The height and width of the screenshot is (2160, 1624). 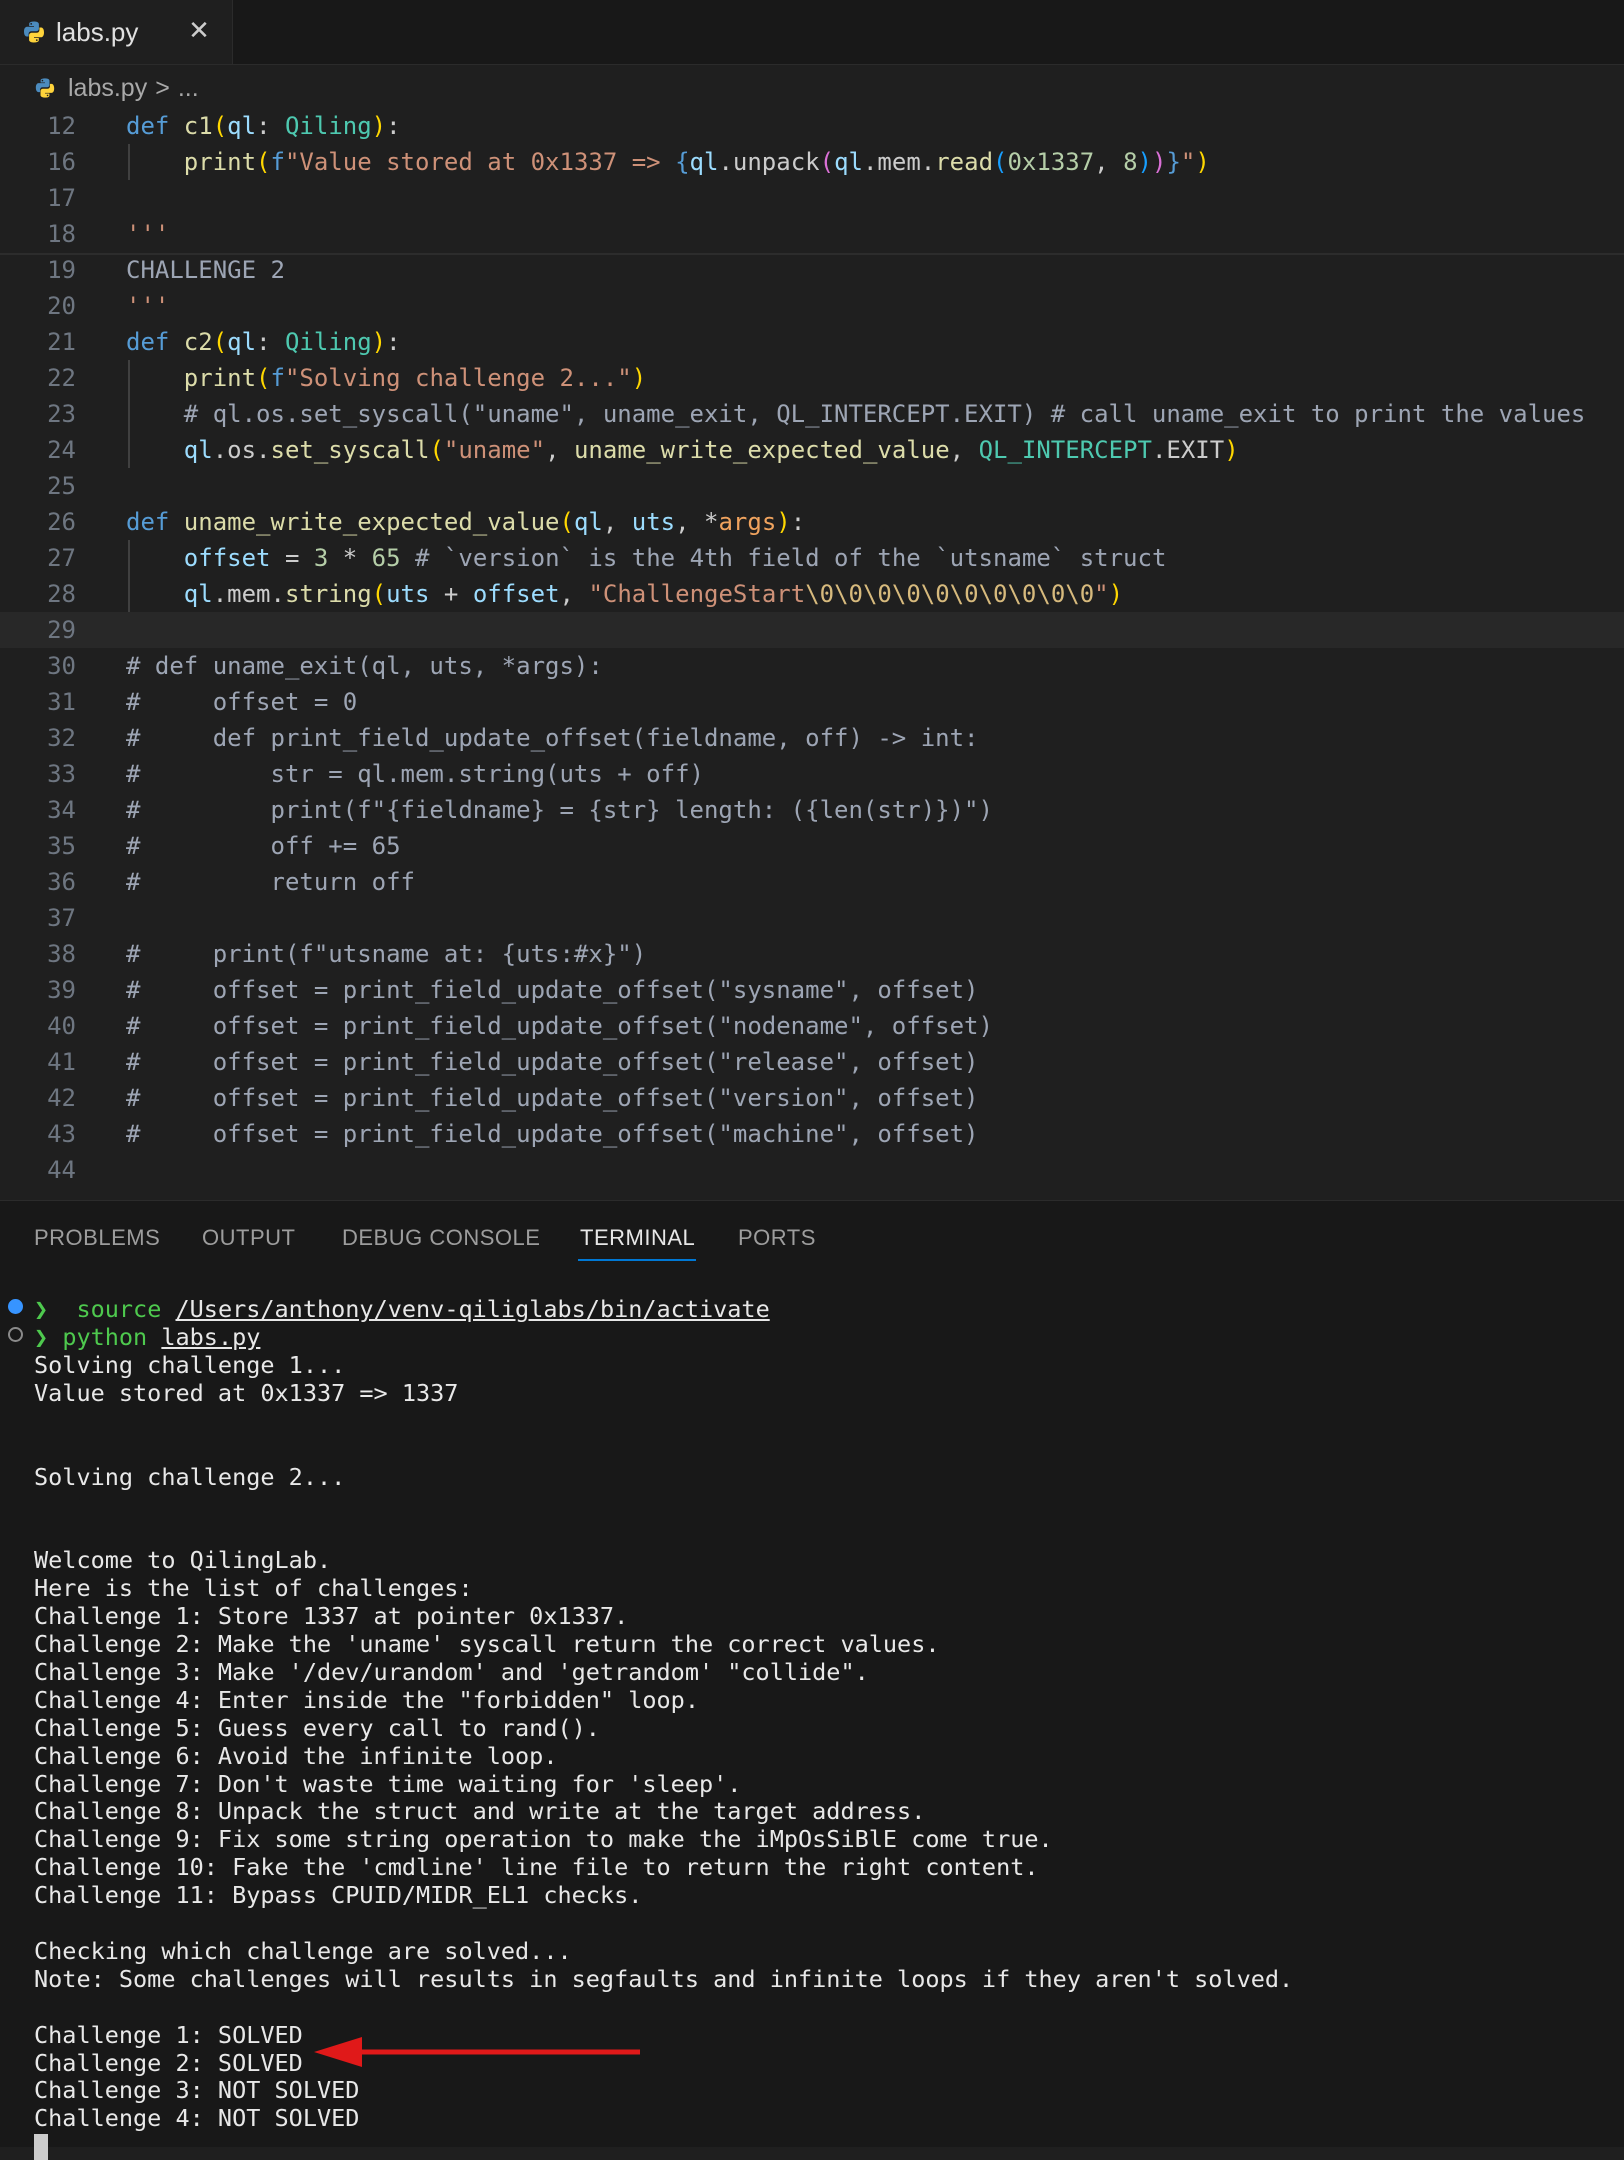 What do you see at coordinates (61, 954) in the screenshot?
I see `line-number: 38` at bounding box center [61, 954].